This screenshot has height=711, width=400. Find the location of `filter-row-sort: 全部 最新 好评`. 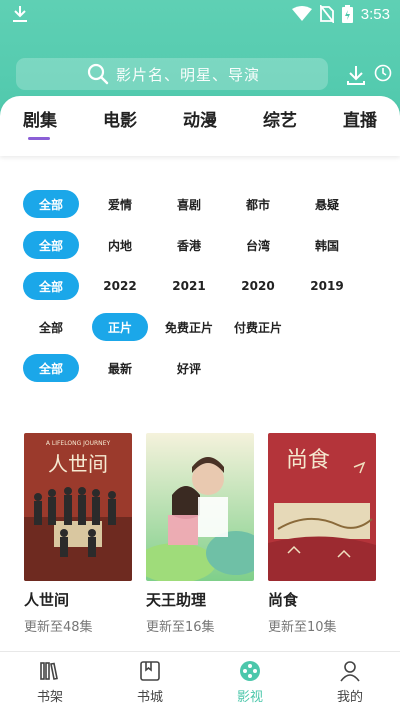

filter-row-sort: 全部 最新 好评 is located at coordinates (200, 369).